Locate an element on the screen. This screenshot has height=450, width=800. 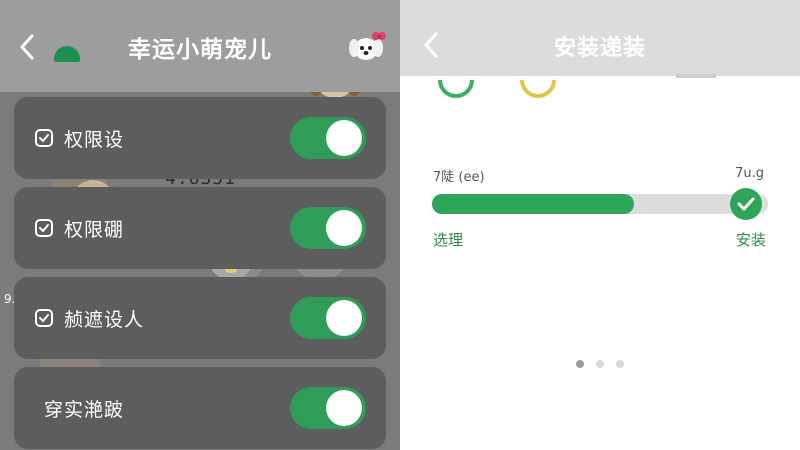
page-title: 安装递装 is located at coordinates (599, 48).